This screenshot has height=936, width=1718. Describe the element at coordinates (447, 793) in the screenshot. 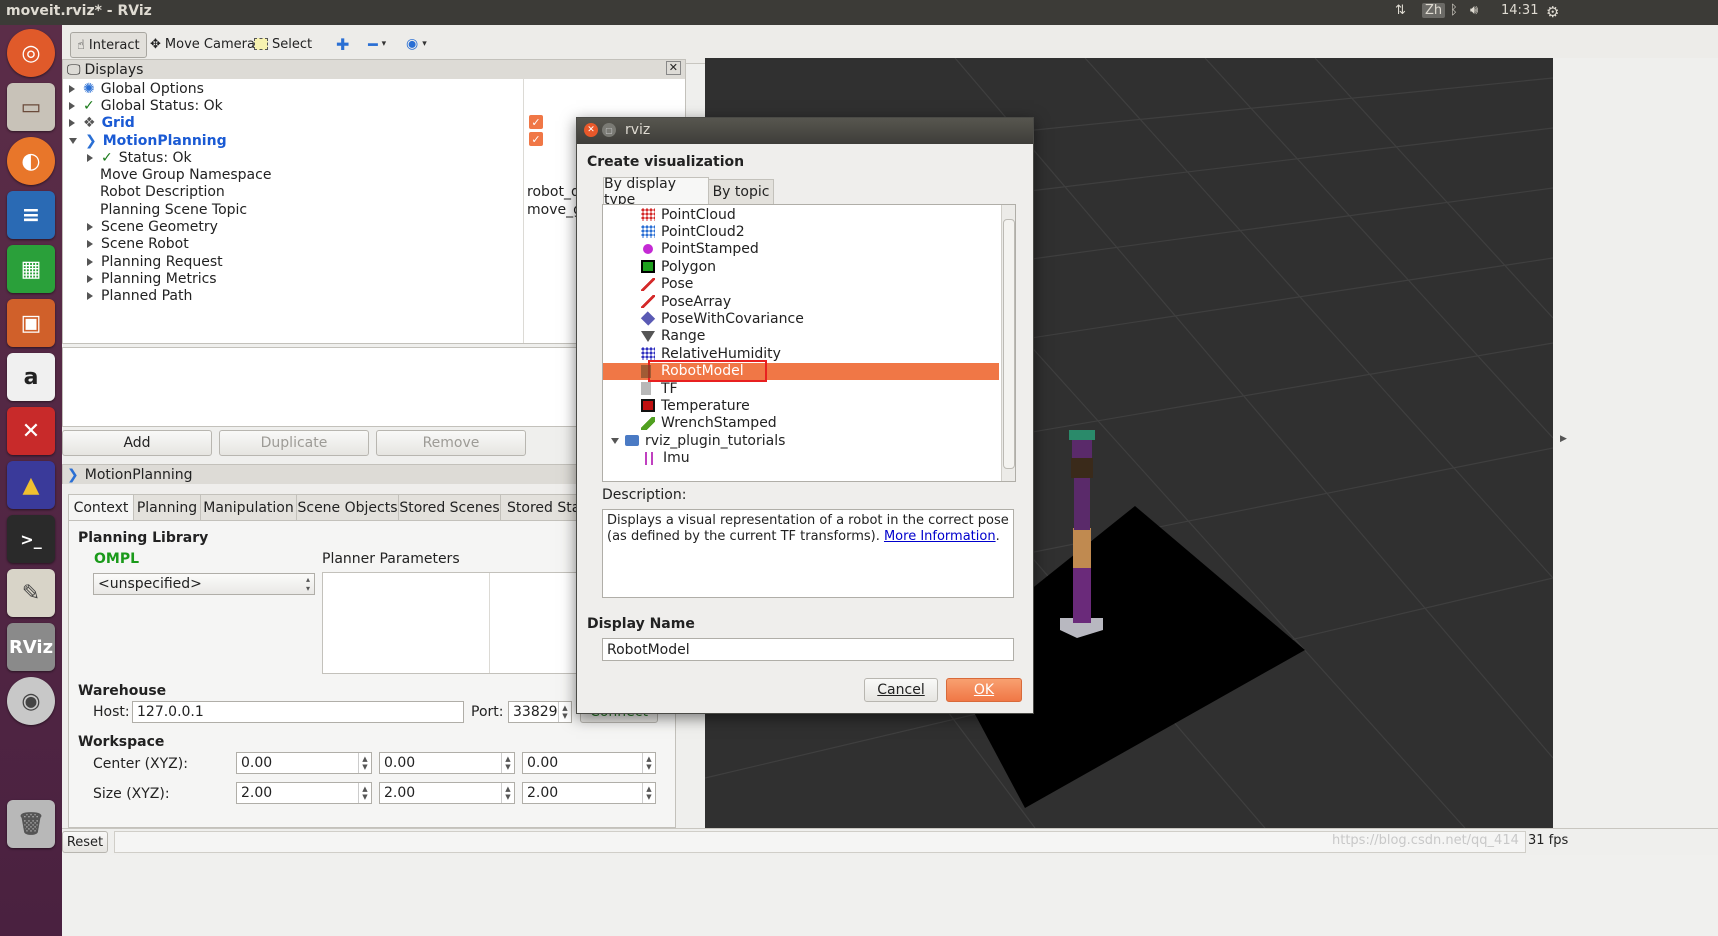

I see `size-y-input: 2.00 ▲ ▼` at that location.